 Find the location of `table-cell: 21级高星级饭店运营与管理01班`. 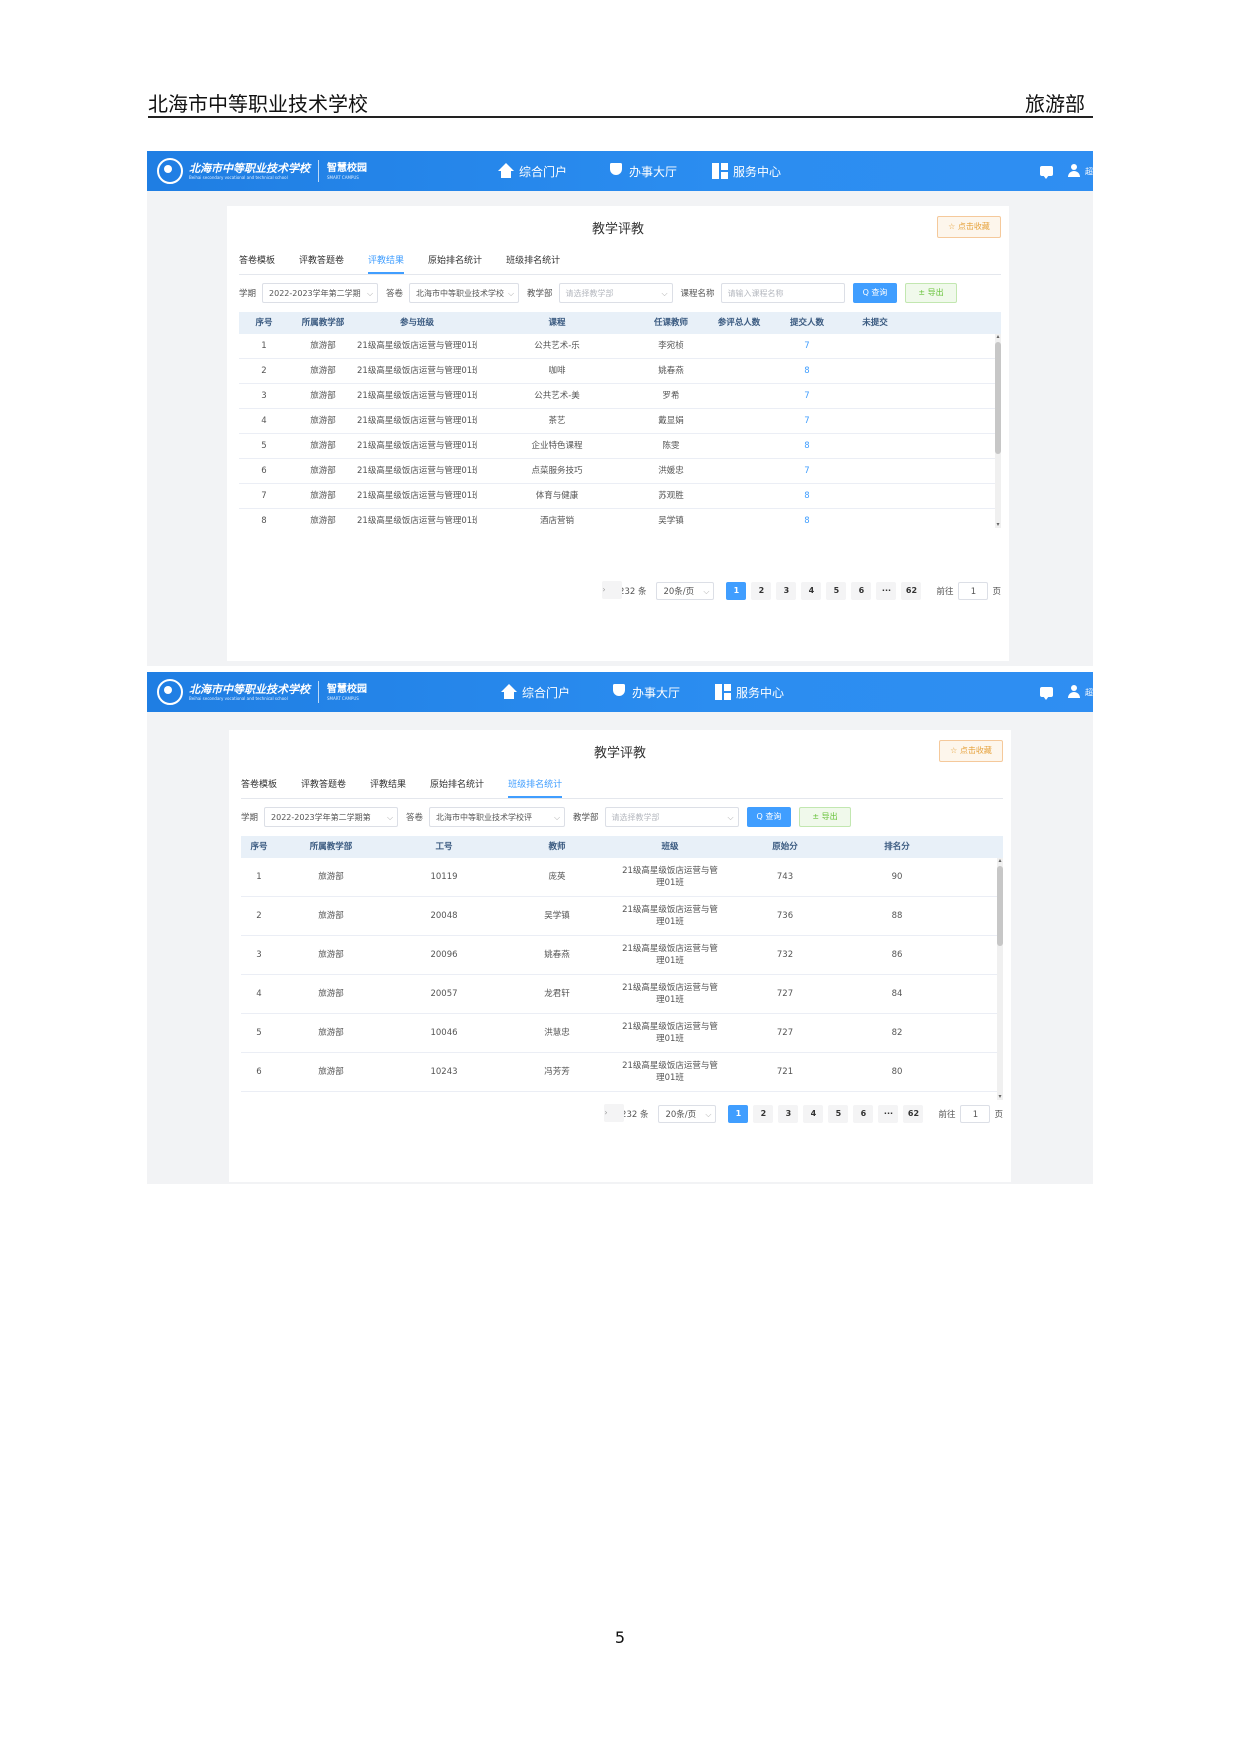

table-cell: 21级高星级饭店运营与管理01班 is located at coordinates (670, 1072).